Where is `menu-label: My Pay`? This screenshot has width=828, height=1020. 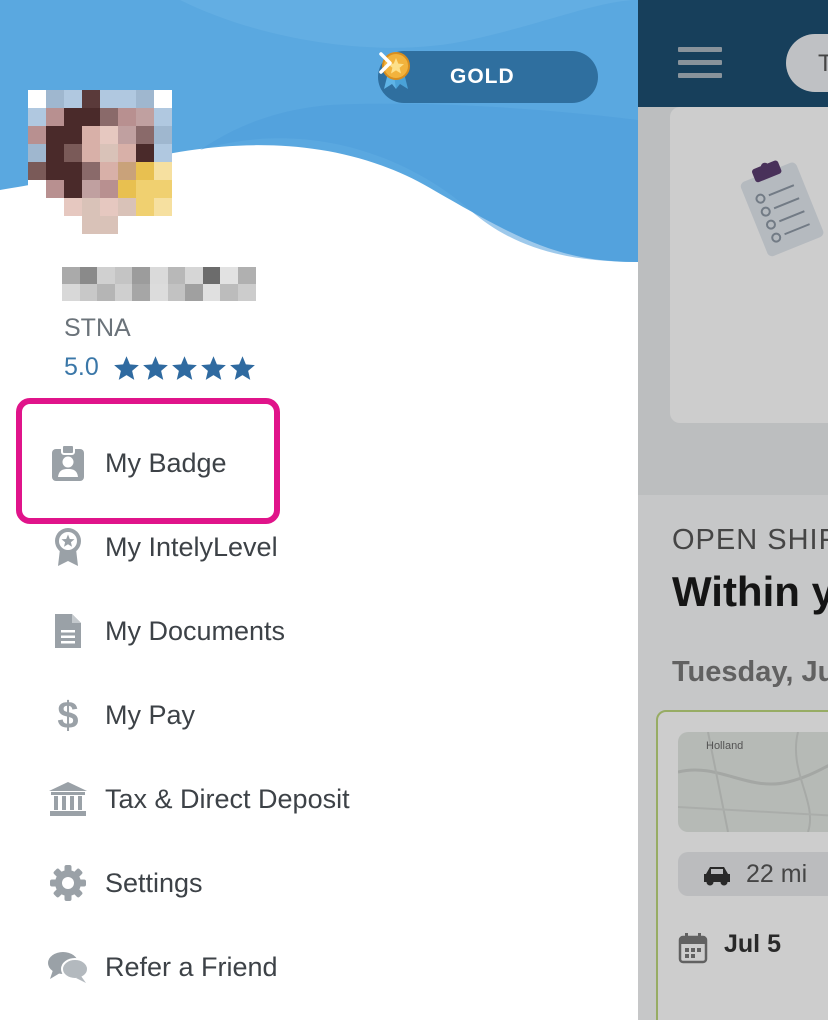 menu-label: My Pay is located at coordinates (150, 714).